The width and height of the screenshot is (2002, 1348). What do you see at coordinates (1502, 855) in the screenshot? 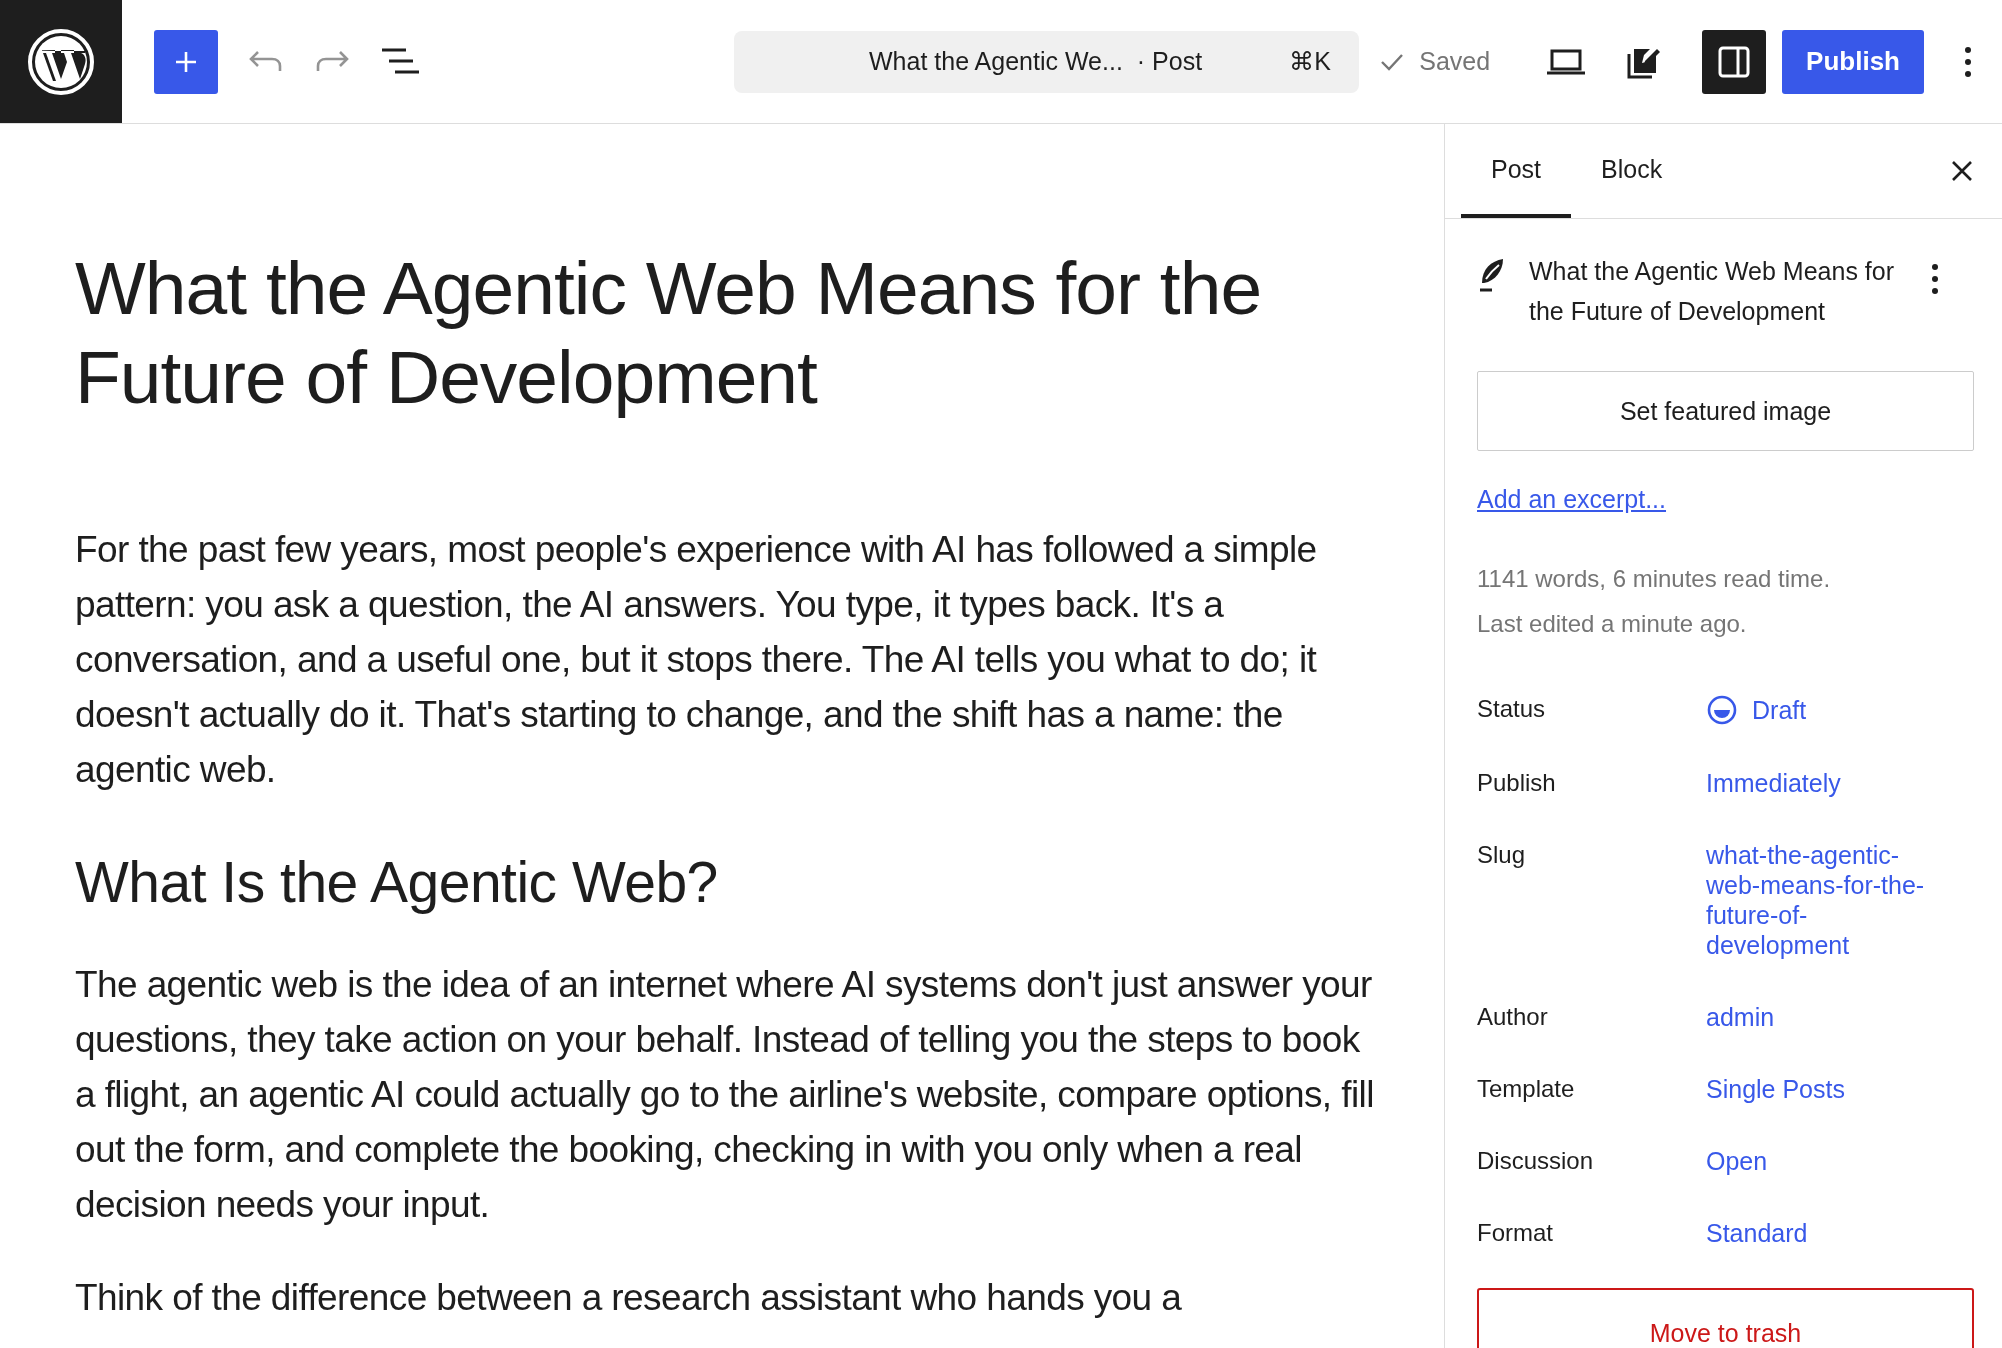
I see `field-label: Slug` at bounding box center [1502, 855].